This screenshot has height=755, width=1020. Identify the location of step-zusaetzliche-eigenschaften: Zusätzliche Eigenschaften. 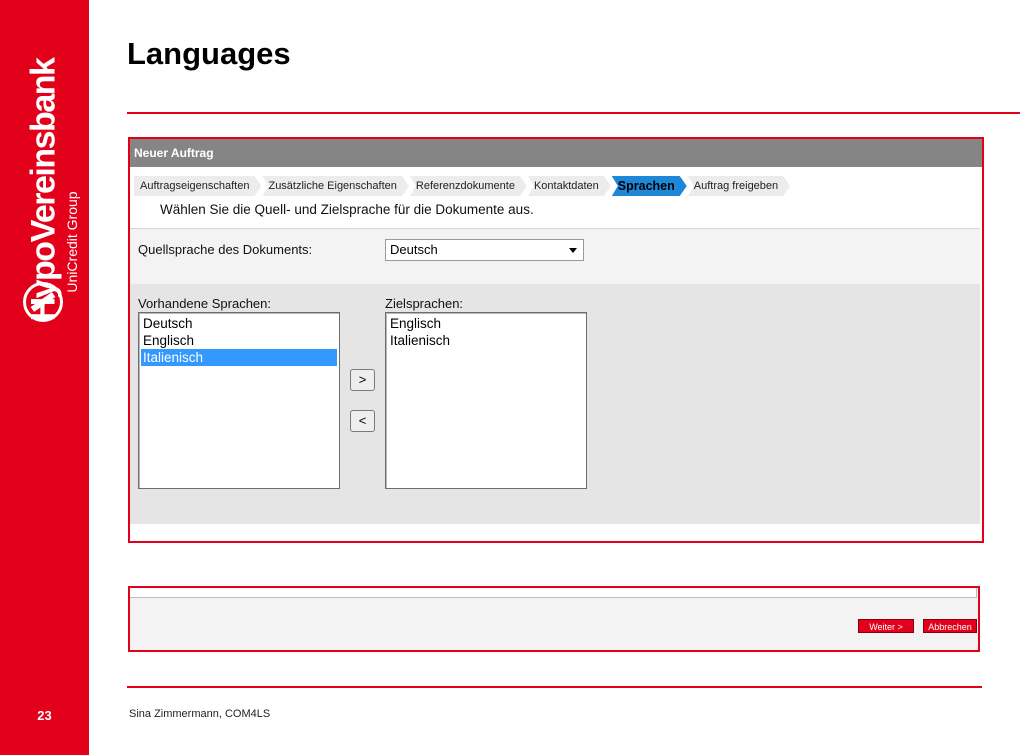
(335, 186).